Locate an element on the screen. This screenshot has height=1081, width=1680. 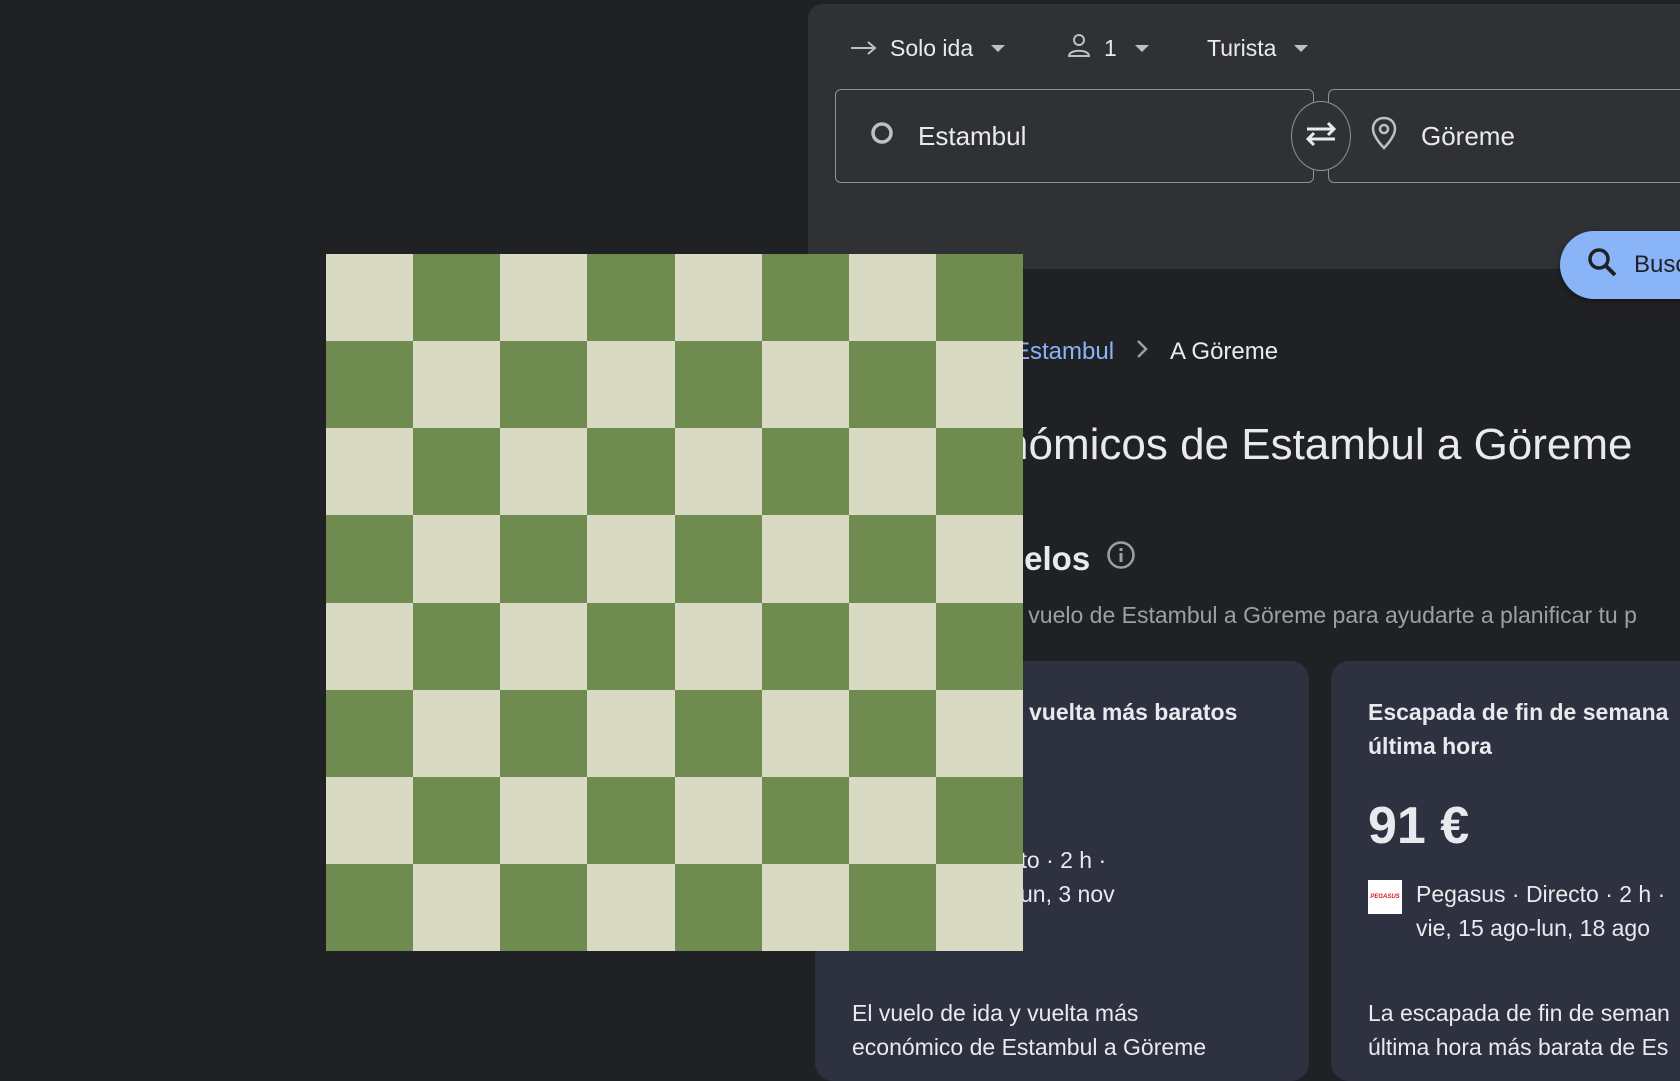
circle-icon is located at coordinates (882, 136).